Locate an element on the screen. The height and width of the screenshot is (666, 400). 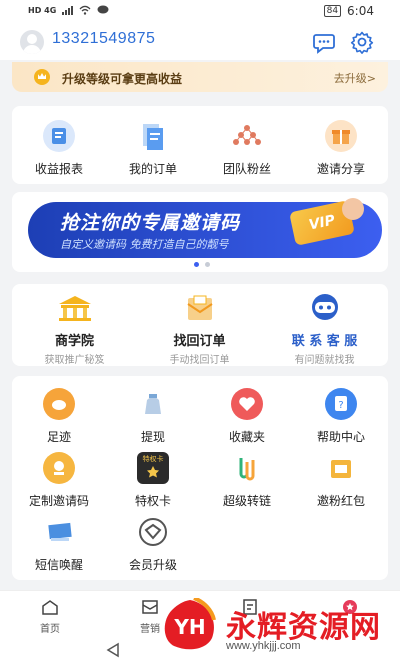
service-title: 找回订单 is located at coordinates (199, 341).